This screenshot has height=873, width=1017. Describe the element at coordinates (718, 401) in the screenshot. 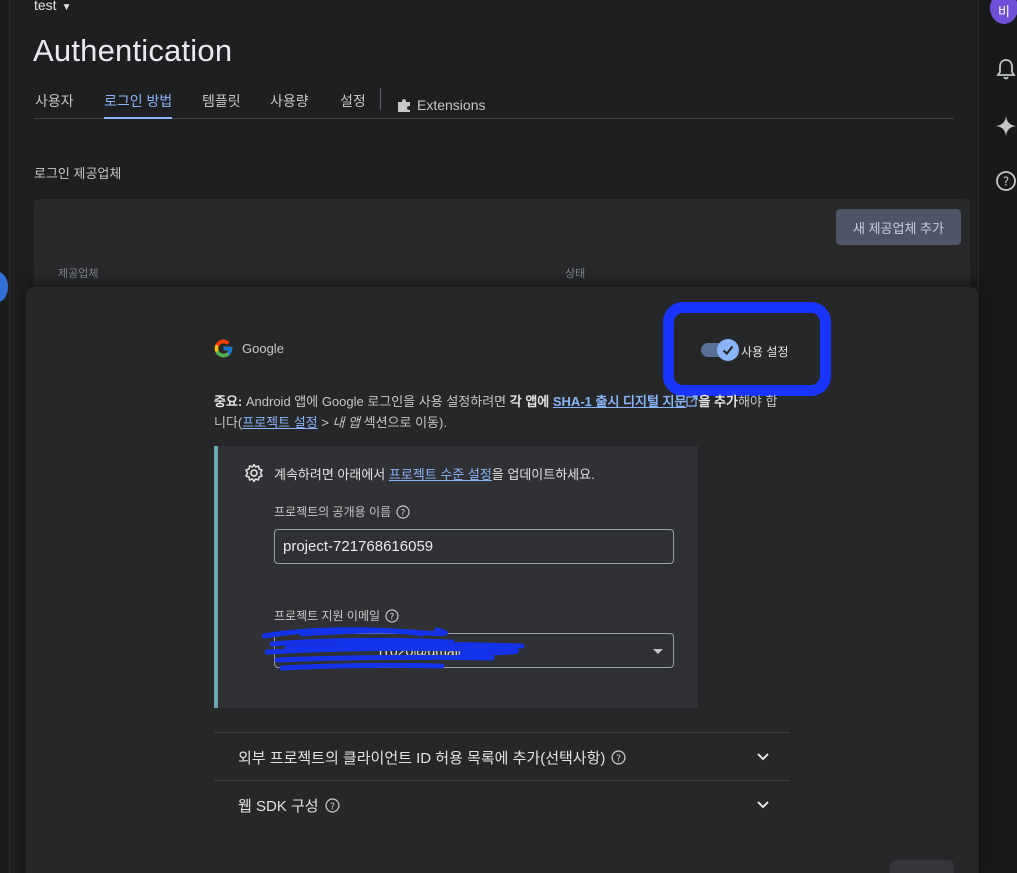

I see `notice-bold-add: 을 추가` at that location.